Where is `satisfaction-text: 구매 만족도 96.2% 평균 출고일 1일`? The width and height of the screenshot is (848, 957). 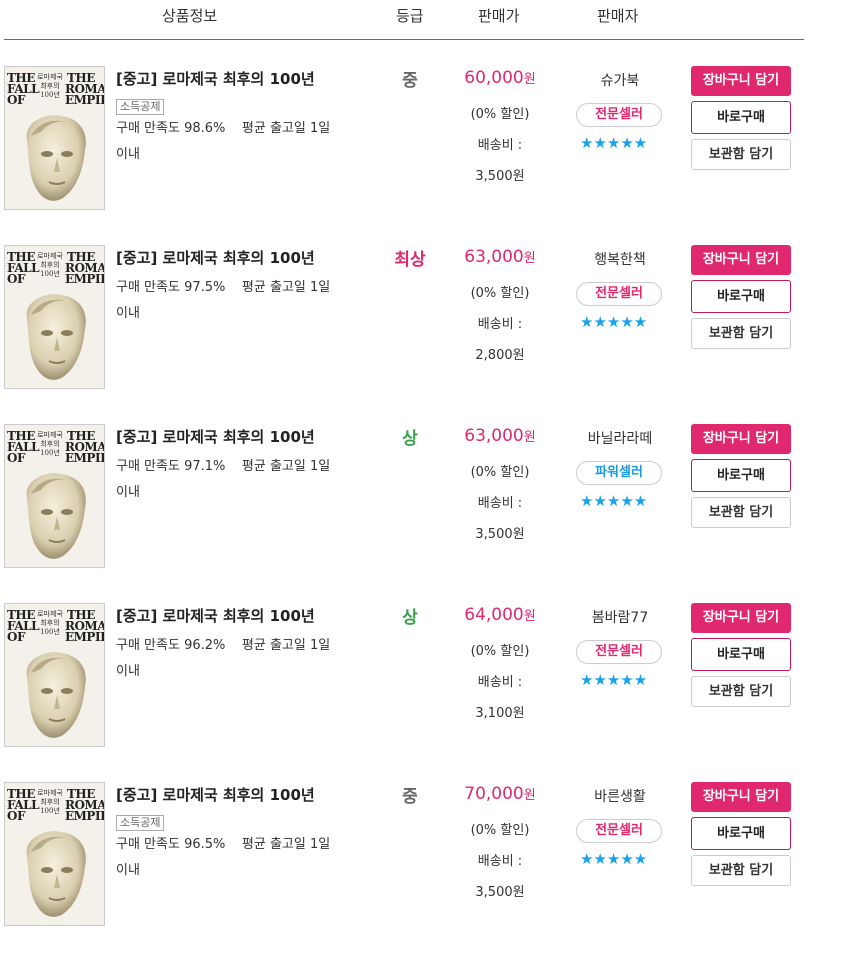 satisfaction-text: 구매 만족도 96.2% 평균 출고일 1일 is located at coordinates (223, 645).